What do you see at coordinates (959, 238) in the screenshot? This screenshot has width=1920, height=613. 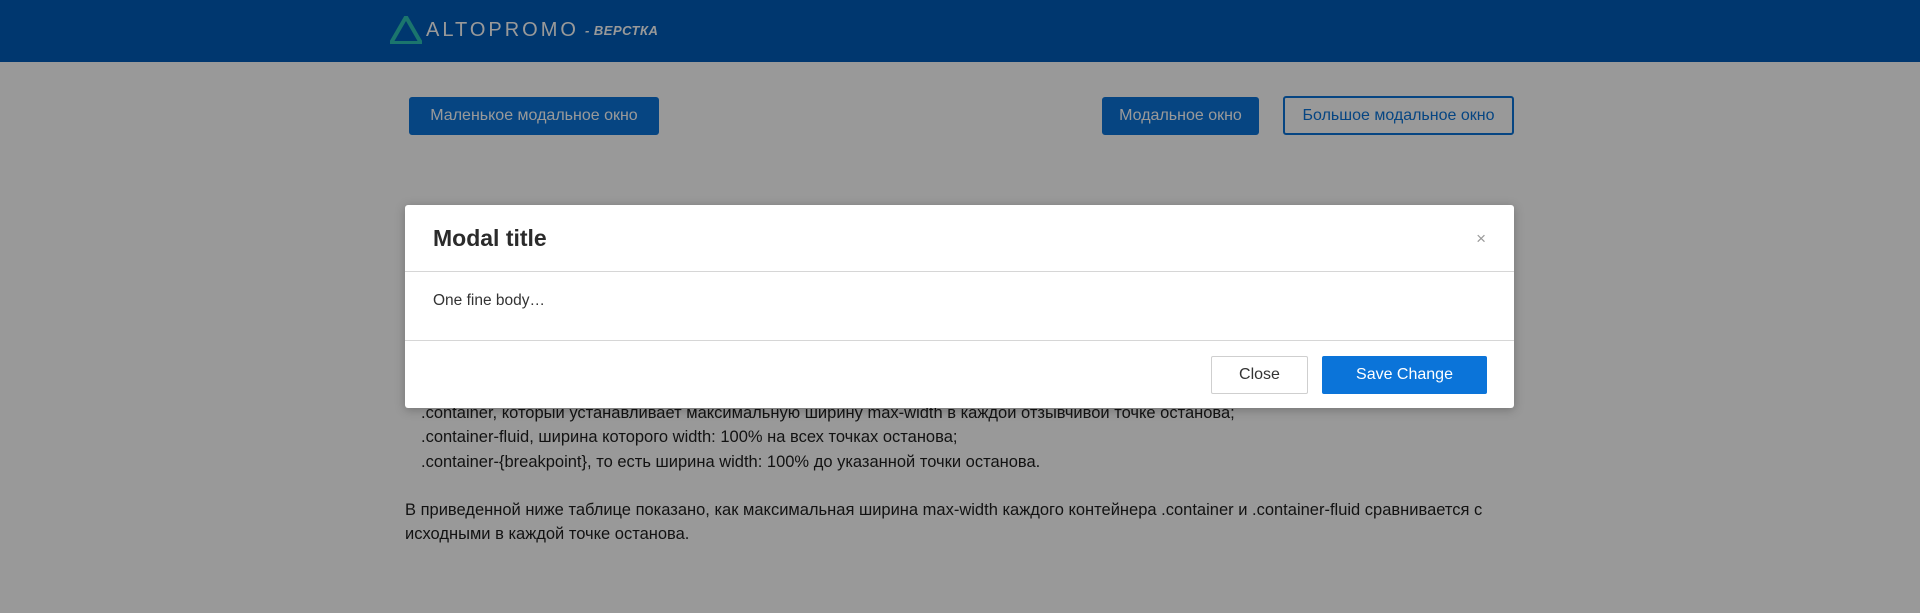 I see `modal-header: Modal title ×` at bounding box center [959, 238].